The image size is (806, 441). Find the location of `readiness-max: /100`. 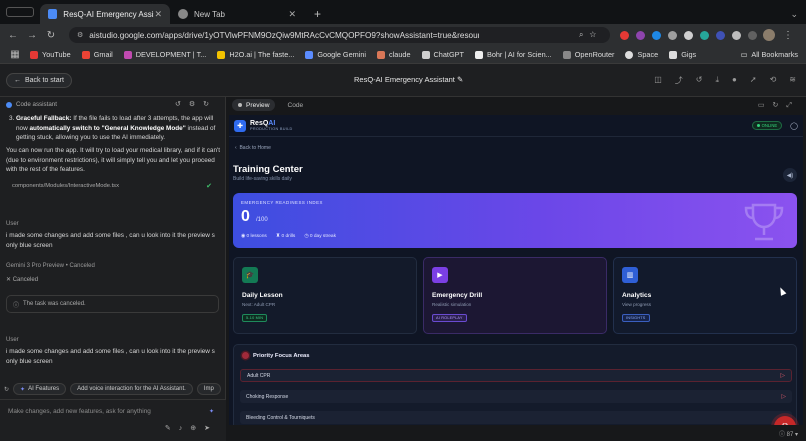

readiness-max: /100 is located at coordinates (262, 220).